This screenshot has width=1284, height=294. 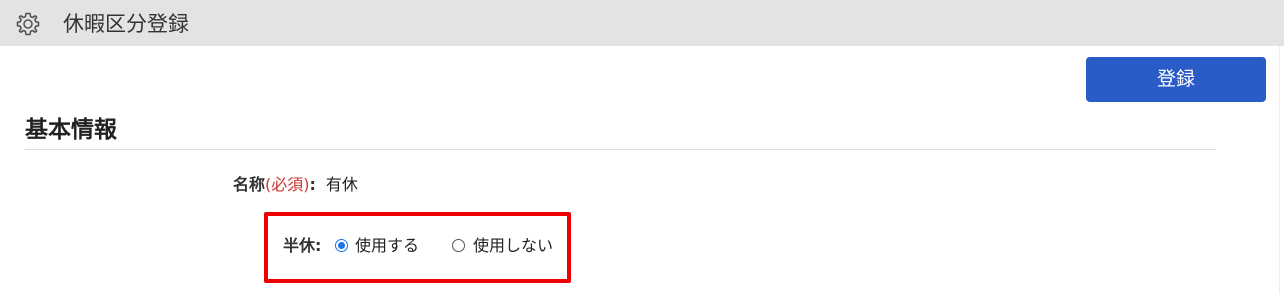 What do you see at coordinates (458, 245) in the screenshot?
I see `not-use-radio` at bounding box center [458, 245].